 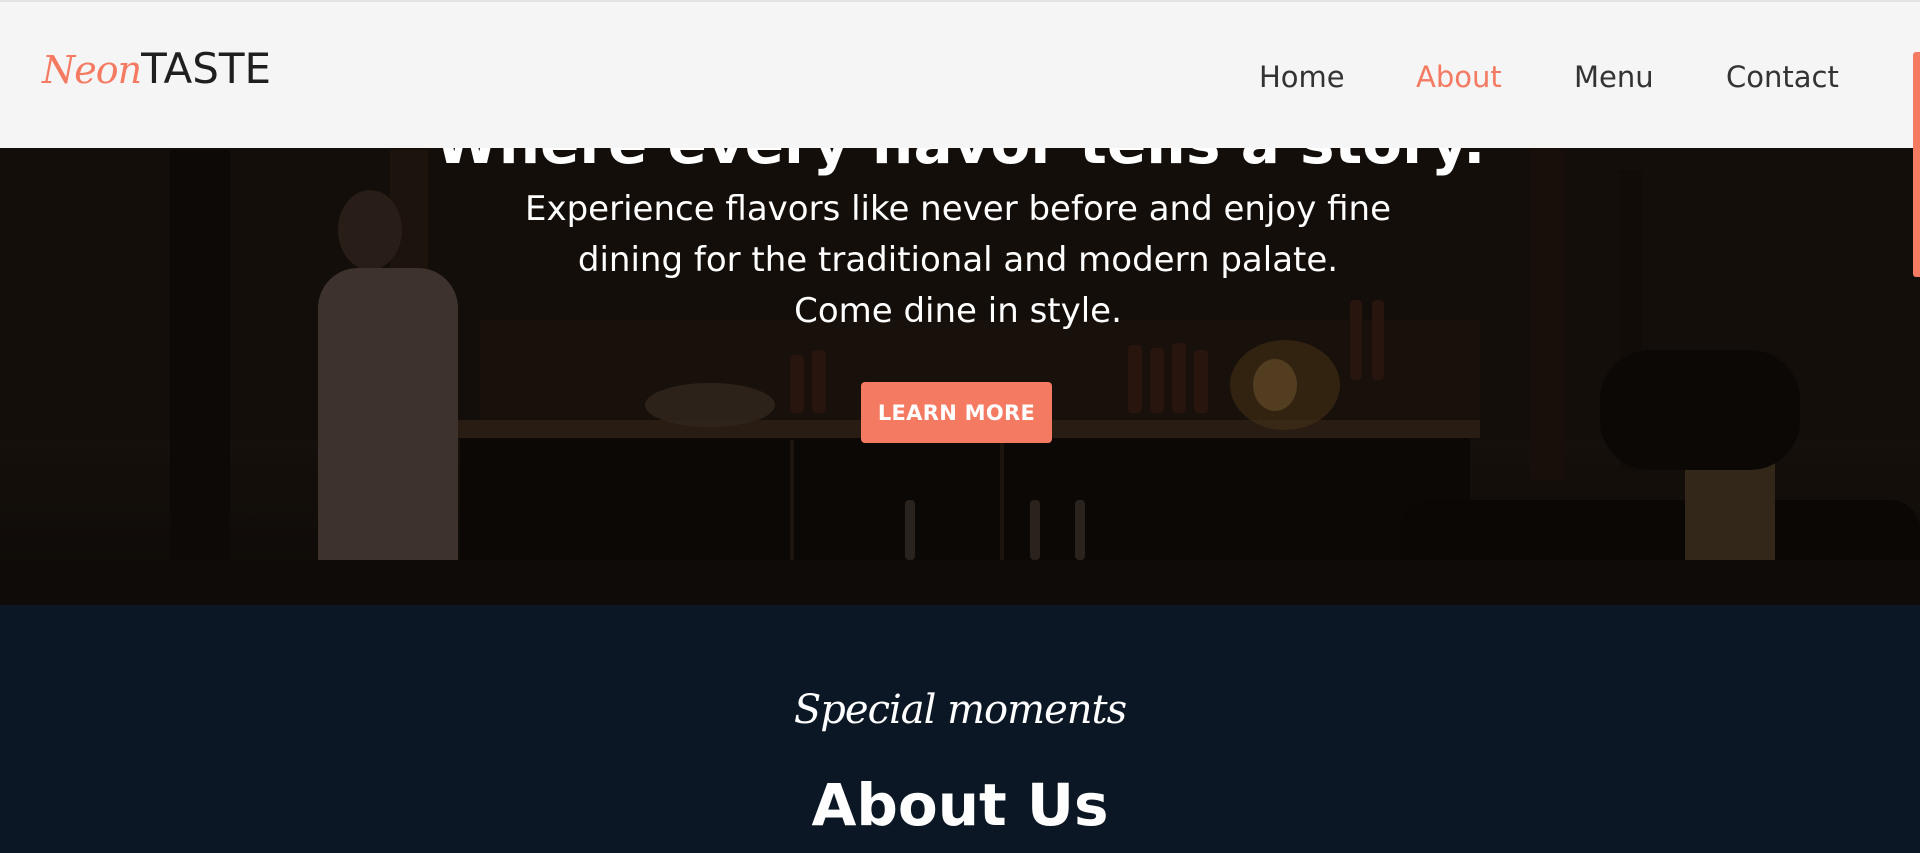 What do you see at coordinates (1916, 164) in the screenshot?
I see `scrollbar-thumb` at bounding box center [1916, 164].